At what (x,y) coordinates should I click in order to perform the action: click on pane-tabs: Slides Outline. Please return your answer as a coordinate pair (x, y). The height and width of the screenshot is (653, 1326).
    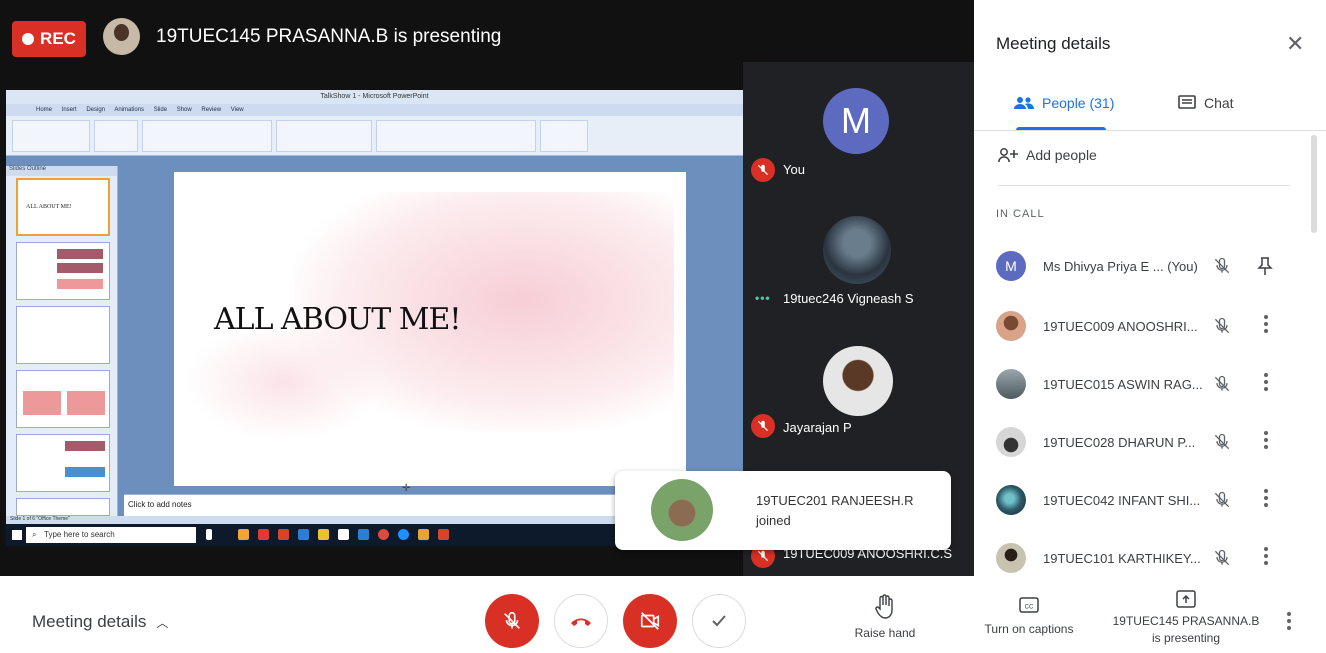
    Looking at the image, I should click on (61, 171).